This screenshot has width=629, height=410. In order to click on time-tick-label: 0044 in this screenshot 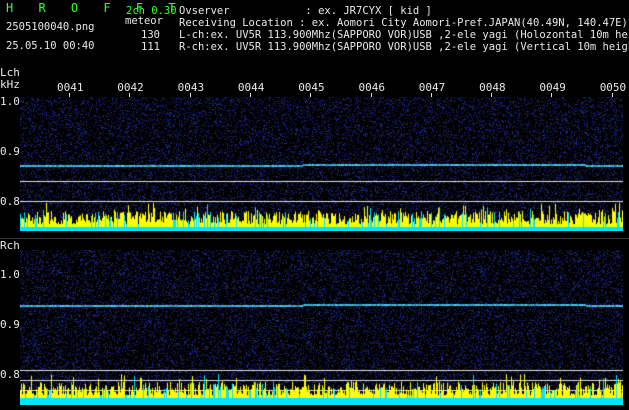, I will do `click(251, 87)`.